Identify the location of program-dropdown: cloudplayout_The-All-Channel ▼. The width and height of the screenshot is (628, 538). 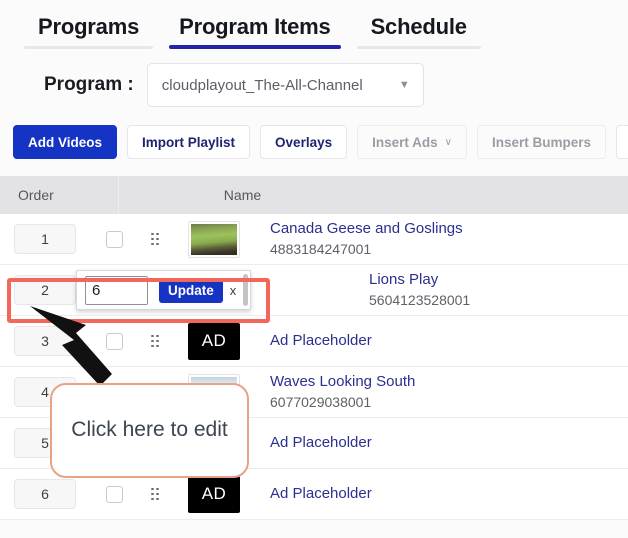
(285, 85).